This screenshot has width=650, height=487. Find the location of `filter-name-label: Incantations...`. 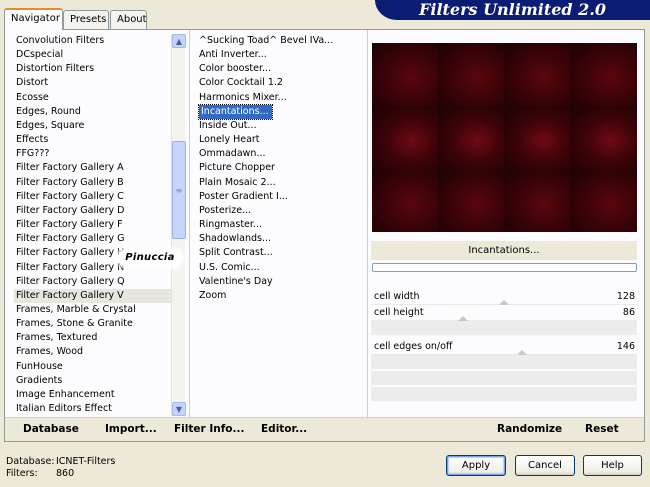

filter-name-label: Incantations... is located at coordinates (504, 250).